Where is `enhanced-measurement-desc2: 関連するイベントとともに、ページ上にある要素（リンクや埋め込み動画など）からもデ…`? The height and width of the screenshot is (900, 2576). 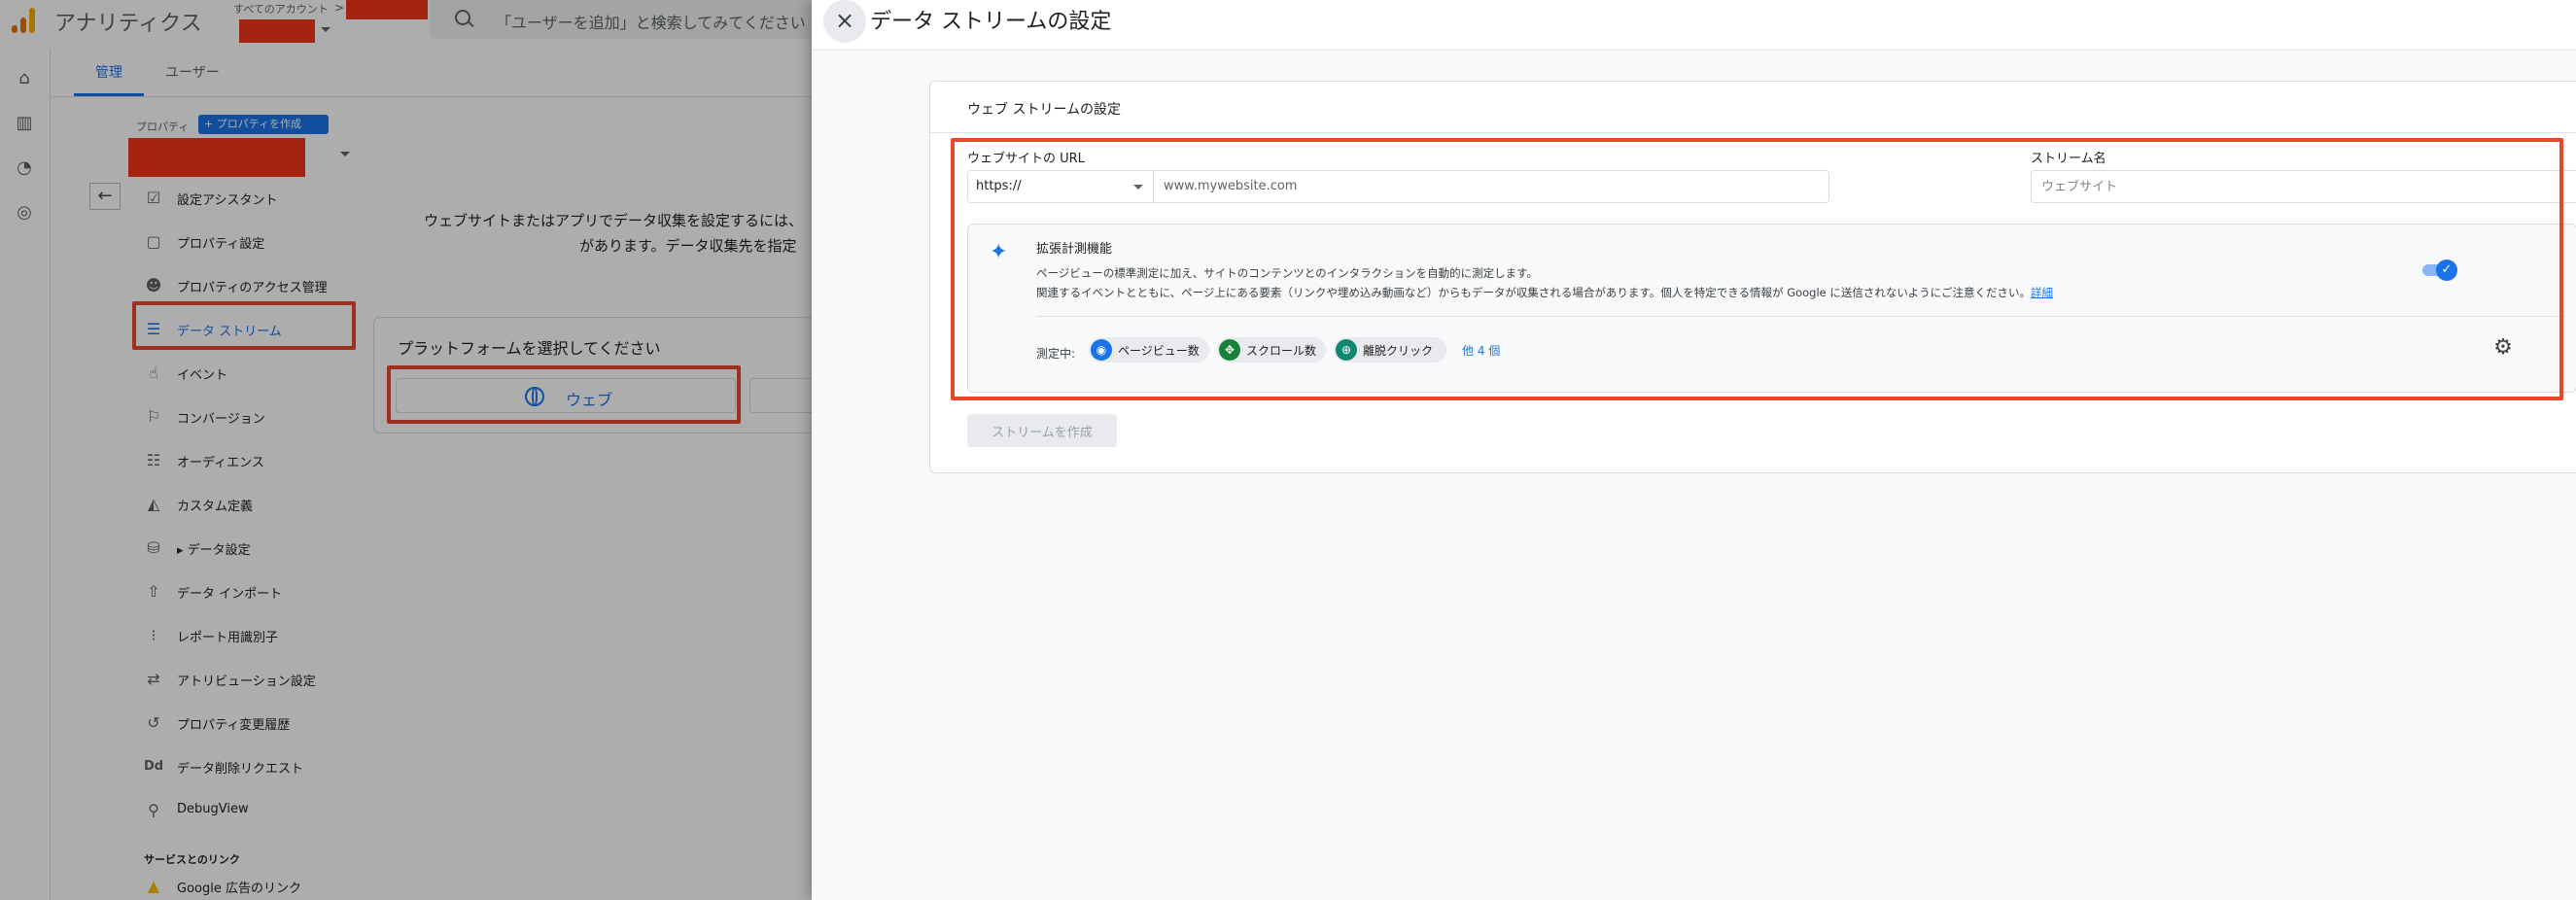 enhanced-measurement-desc2: 関連するイベントとともに、ページ上にある要素（リンクや埋め込み動画など）からもデ… is located at coordinates (1545, 292).